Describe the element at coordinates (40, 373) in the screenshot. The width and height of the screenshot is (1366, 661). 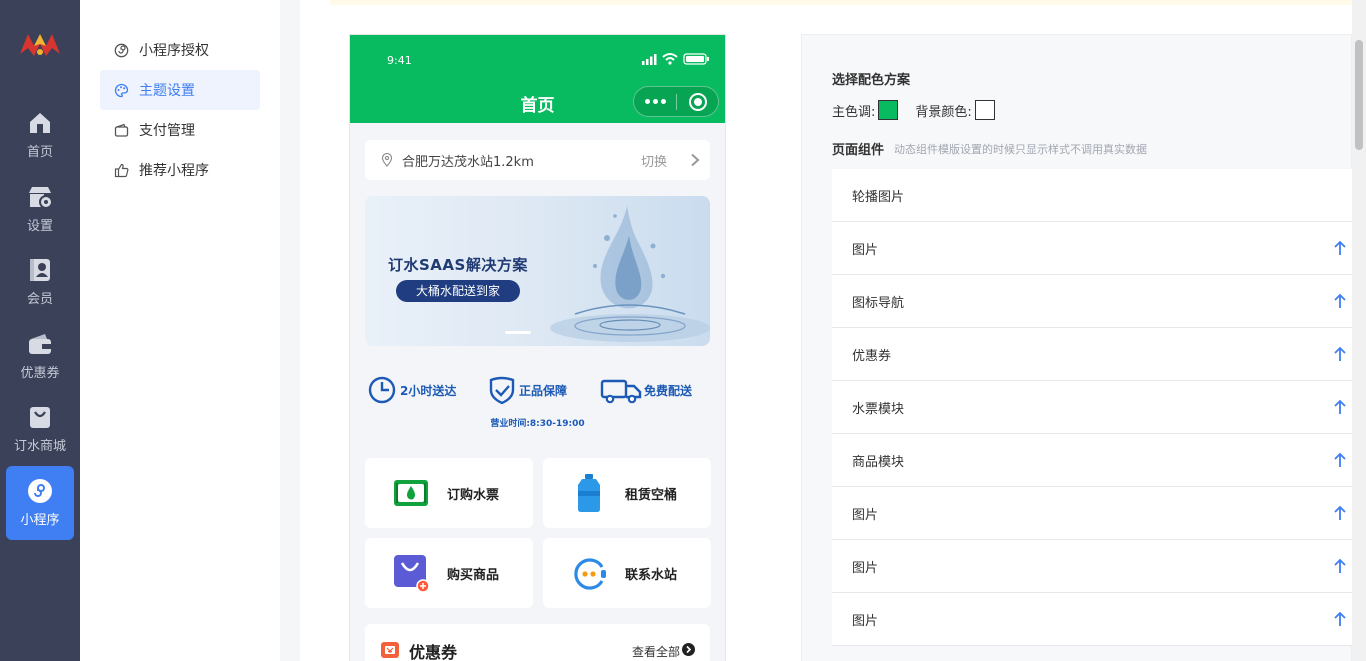
I see `rail-item-label: 优惠券` at that location.